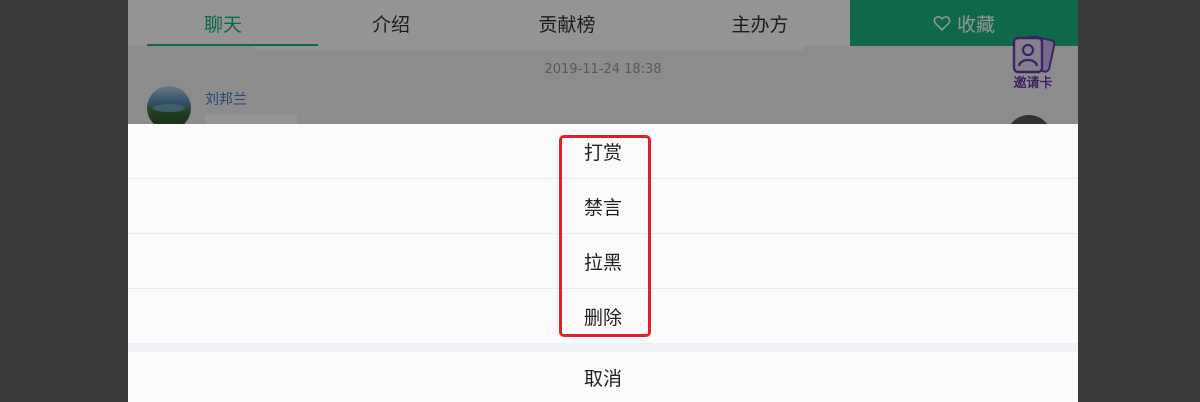 The width and height of the screenshot is (1200, 402). Describe the element at coordinates (605, 236) in the screenshot. I see `annotation-highlight-box` at that location.